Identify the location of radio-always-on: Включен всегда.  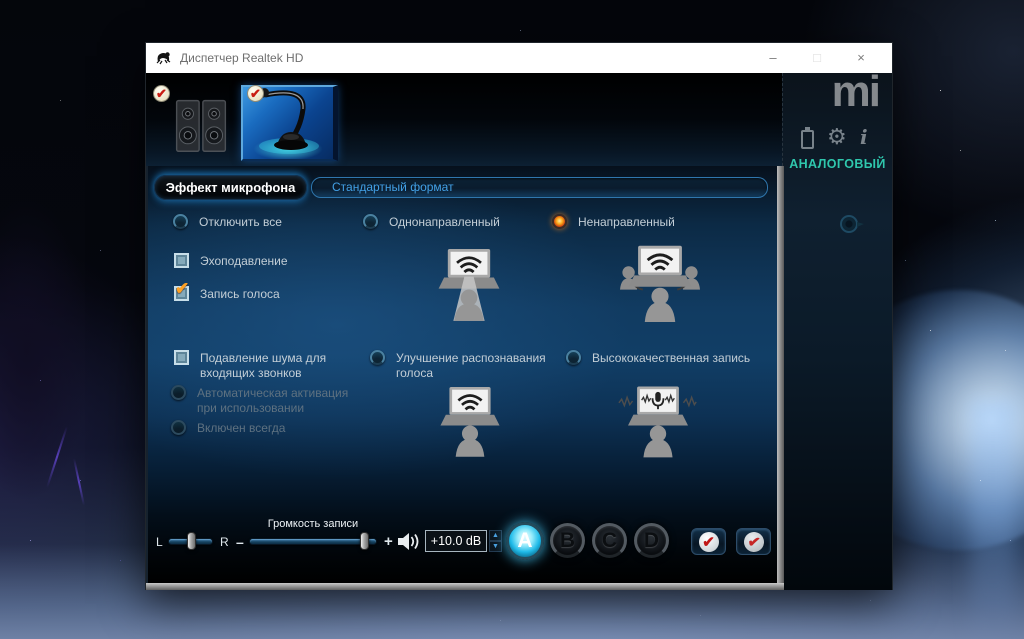
(228, 428).